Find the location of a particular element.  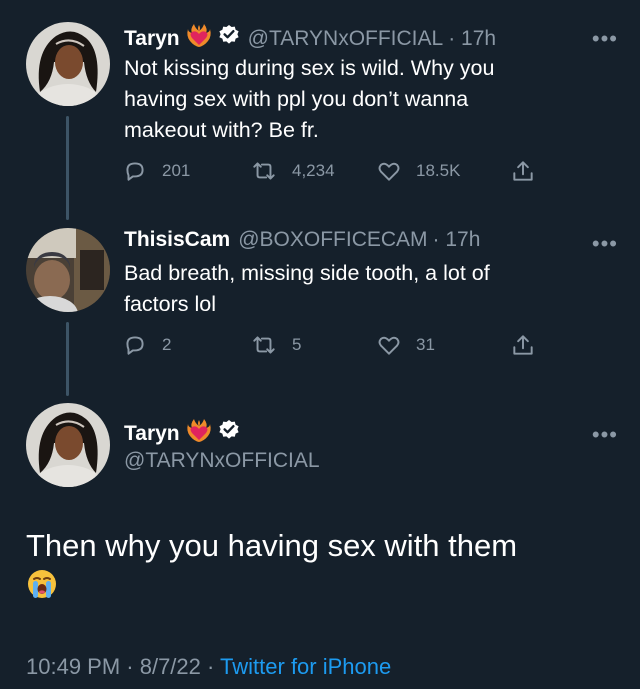

tweet1-reply-count: 201 is located at coordinates (176, 170).